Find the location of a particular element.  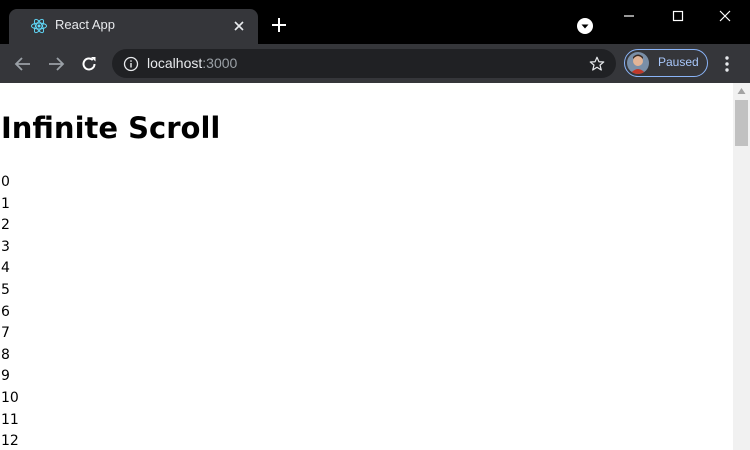

vertical-scrollbar is located at coordinates (741, 266).